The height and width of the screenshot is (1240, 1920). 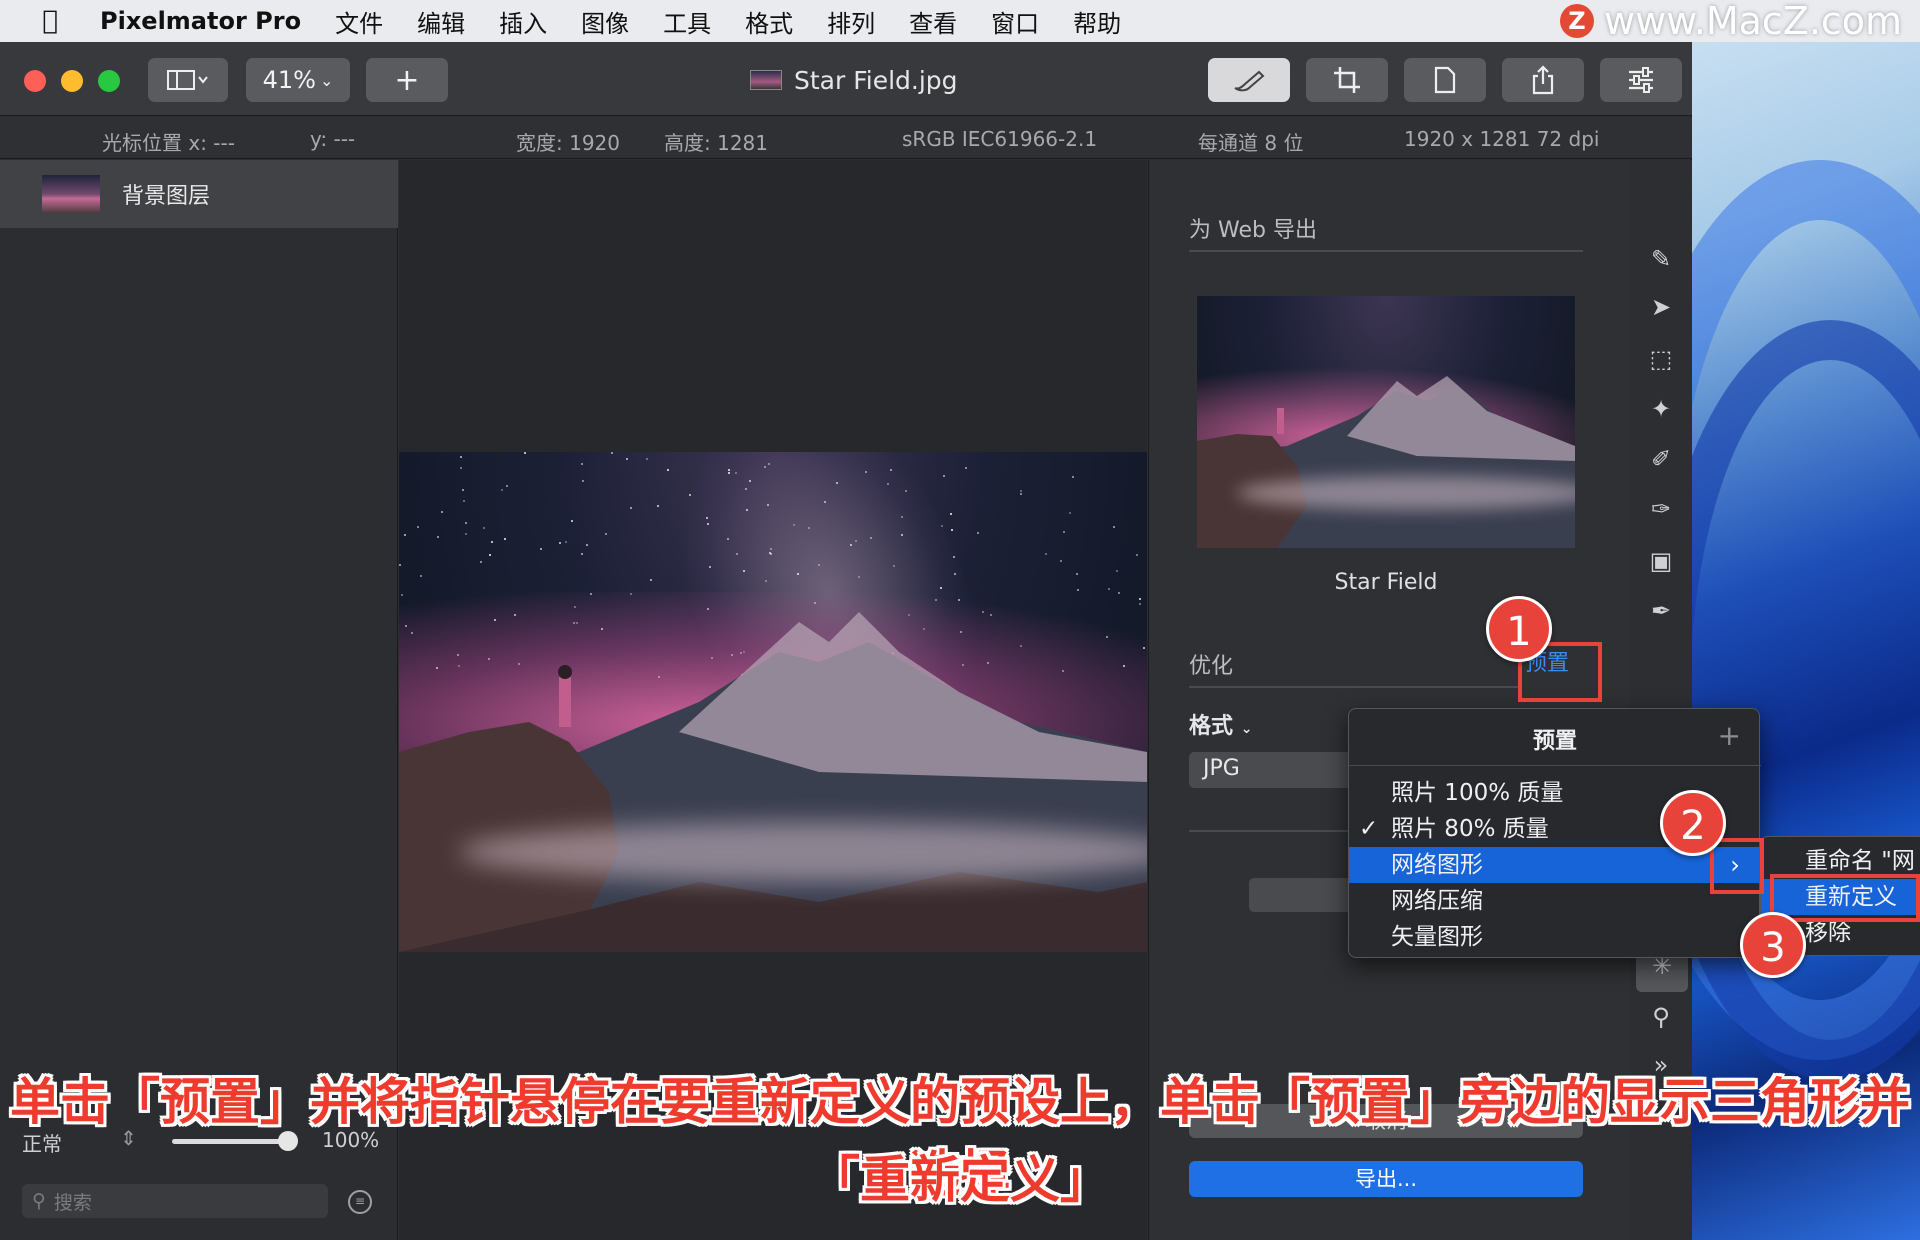 What do you see at coordinates (1519, 629) in the screenshot?
I see `callout-badge-1: 1` at bounding box center [1519, 629].